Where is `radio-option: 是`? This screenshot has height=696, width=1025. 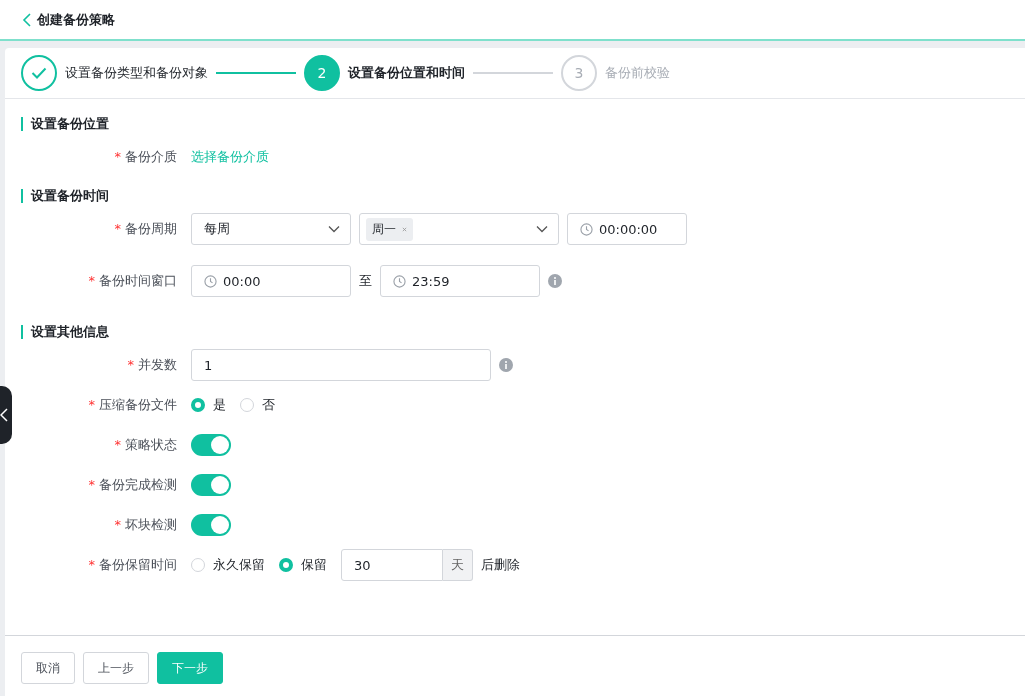 radio-option: 是 is located at coordinates (208, 405).